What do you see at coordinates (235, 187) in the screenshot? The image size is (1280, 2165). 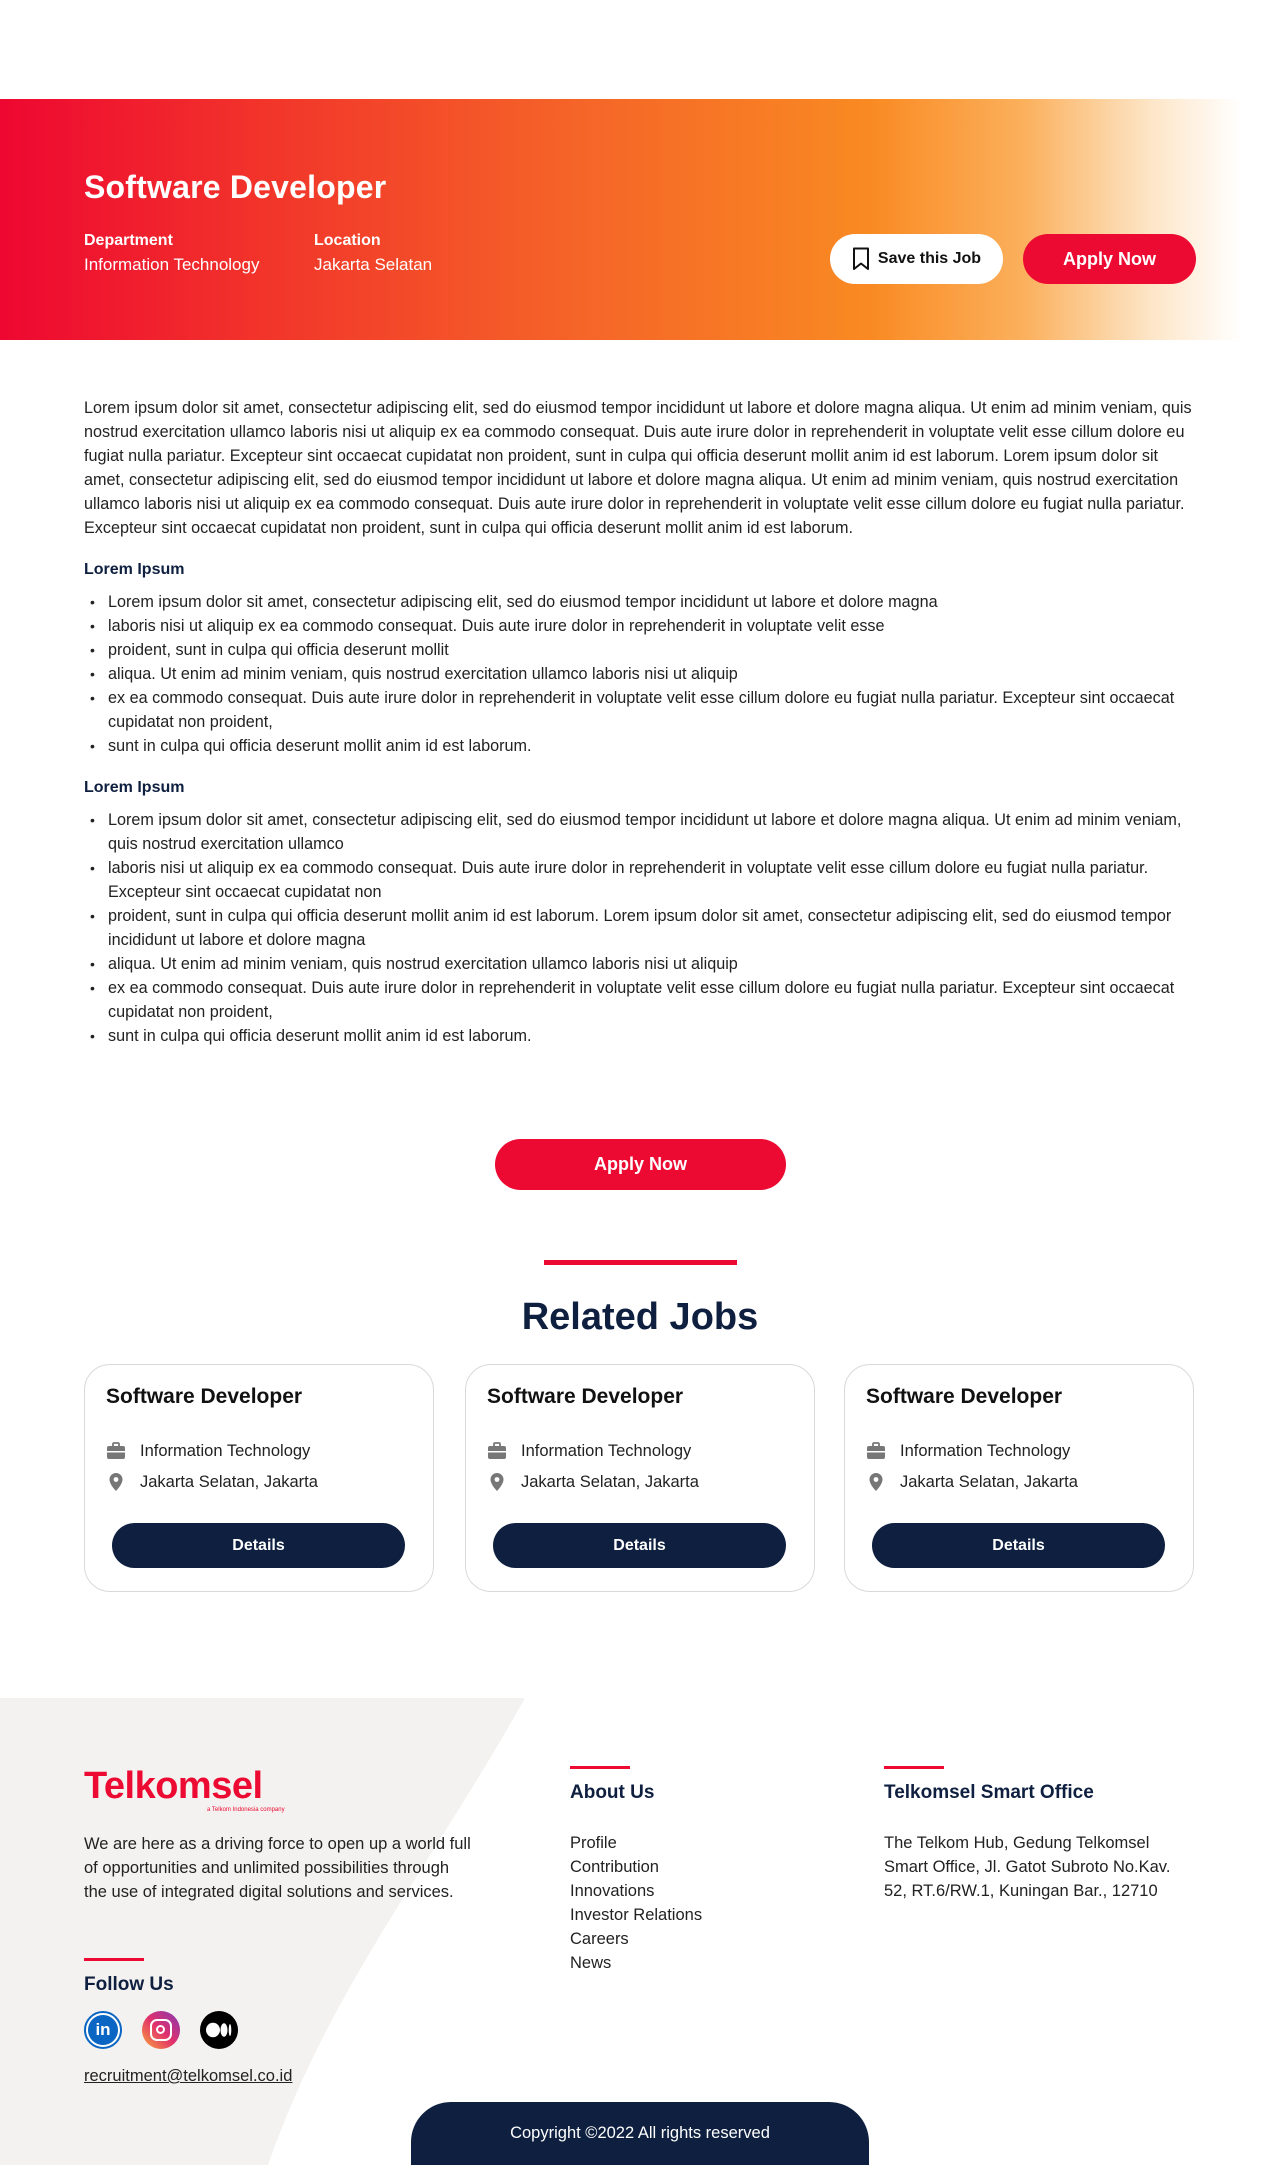 I see `job-title: Software Developer` at bounding box center [235, 187].